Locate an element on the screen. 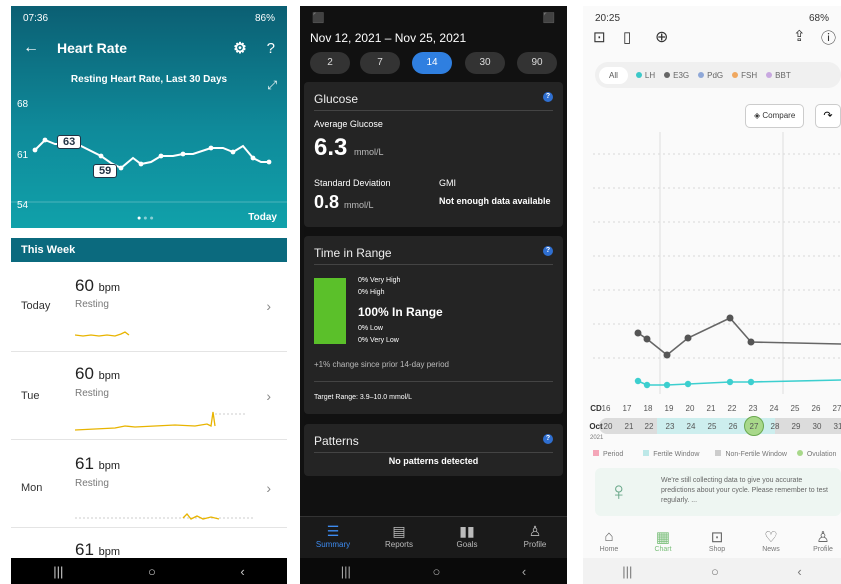 This screenshot has width=841, height=584. hormone-filter-bar: All LH E3G PdG FSH BBT is located at coordinates (718, 75).